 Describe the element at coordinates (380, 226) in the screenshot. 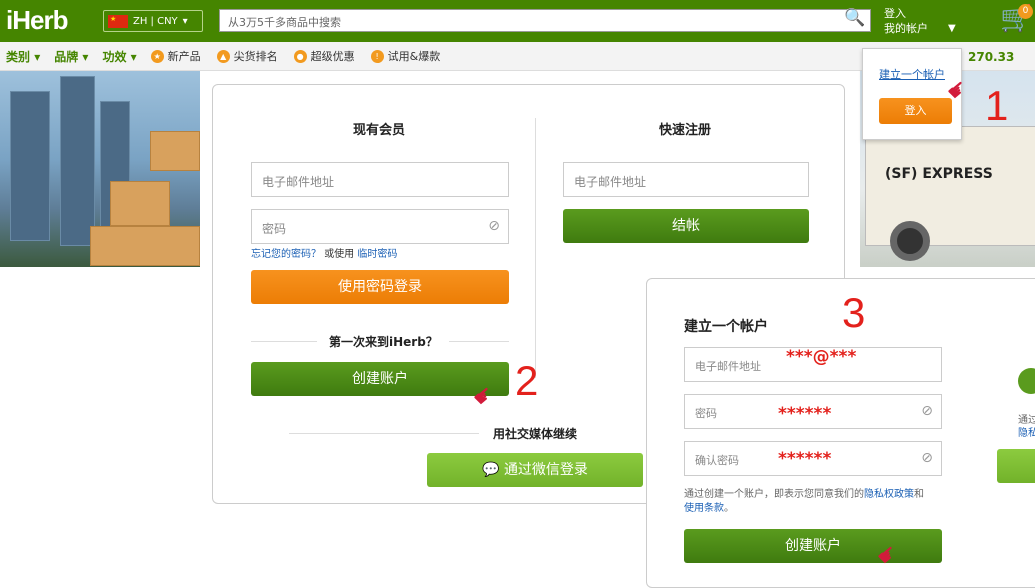

I see `login-password-field: 密码 ⊘` at that location.